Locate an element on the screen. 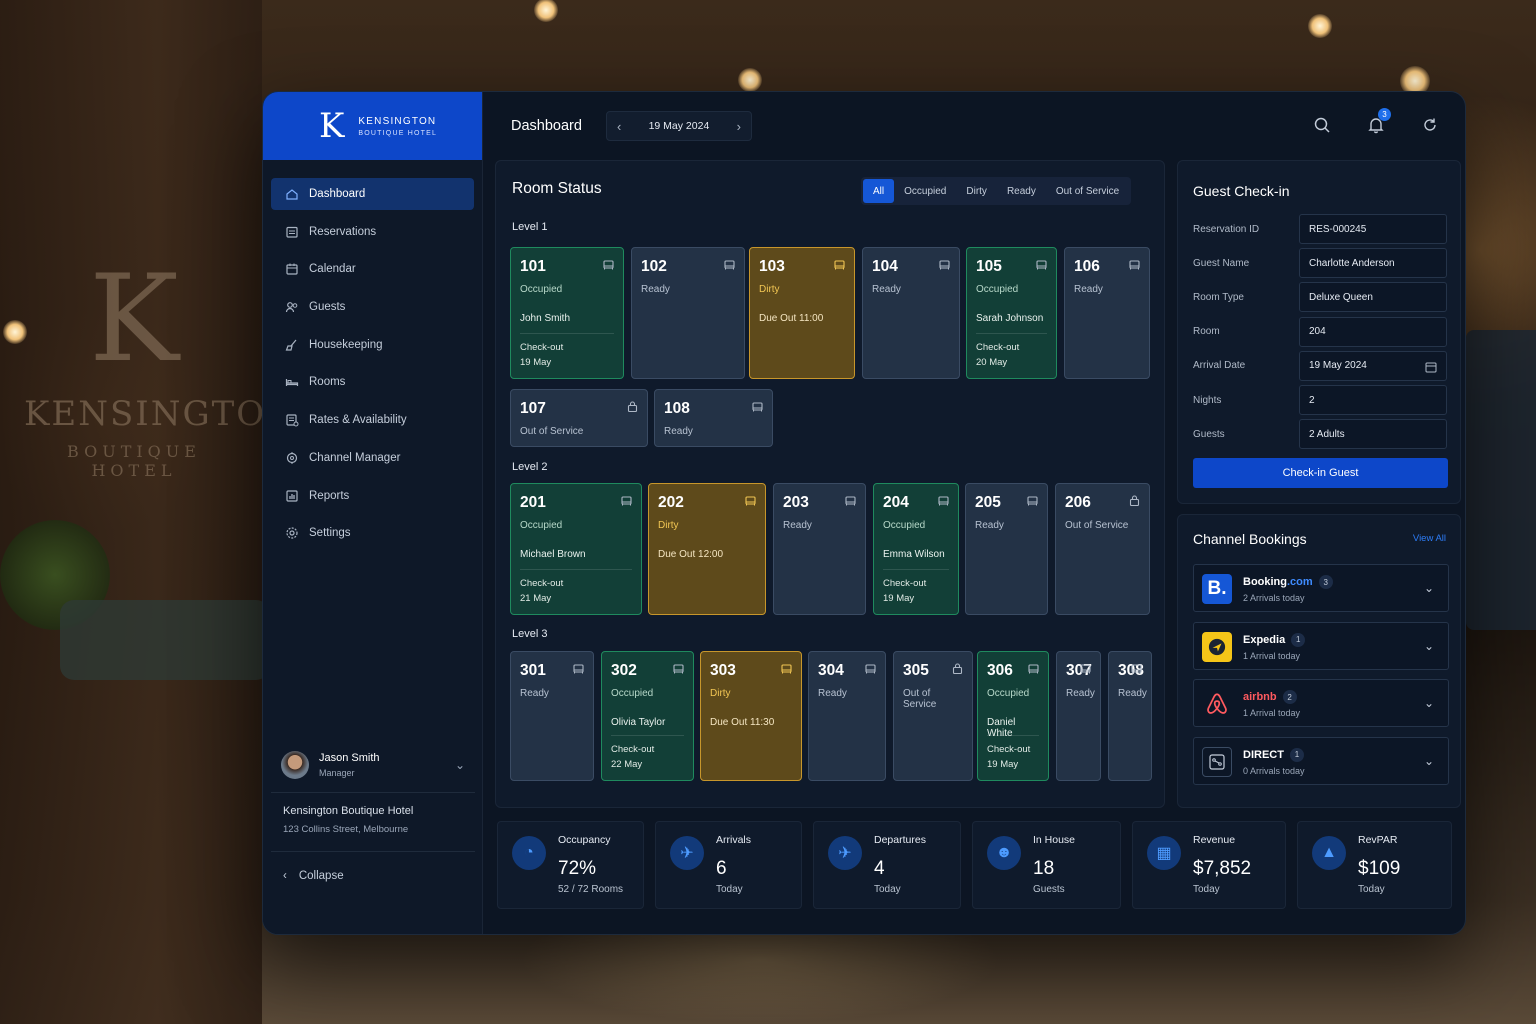  chevron-right-icon: › is located at coordinates (739, 126).